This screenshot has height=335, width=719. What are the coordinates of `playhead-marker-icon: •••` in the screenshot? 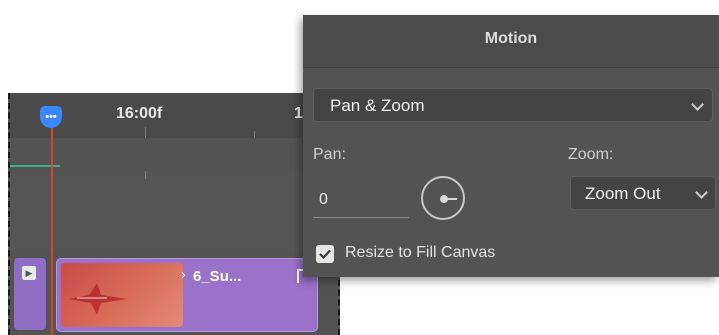 It's located at (51, 117).